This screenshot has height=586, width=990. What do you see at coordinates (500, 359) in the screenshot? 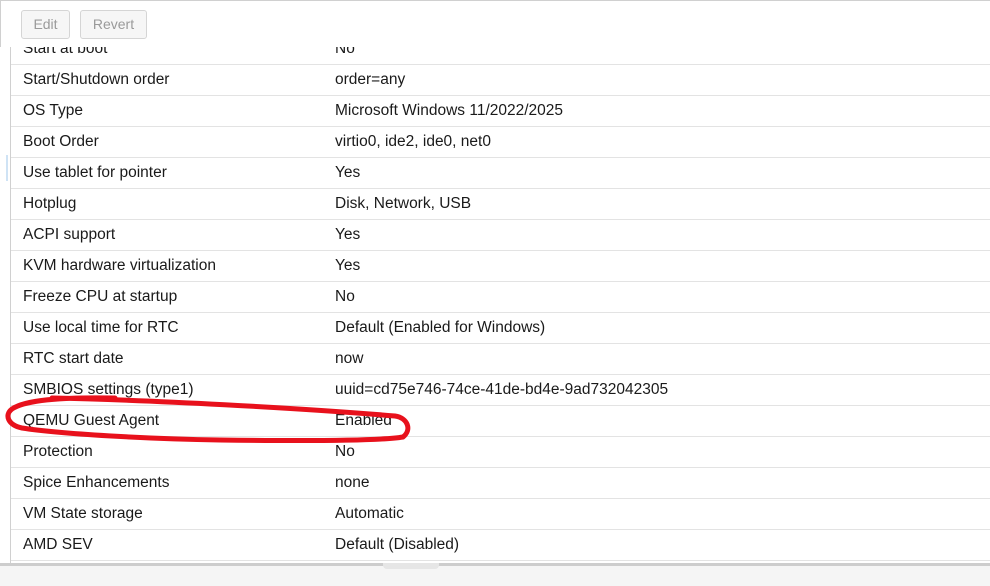
I see `option-row-rtc-start: RTC start date now` at bounding box center [500, 359].